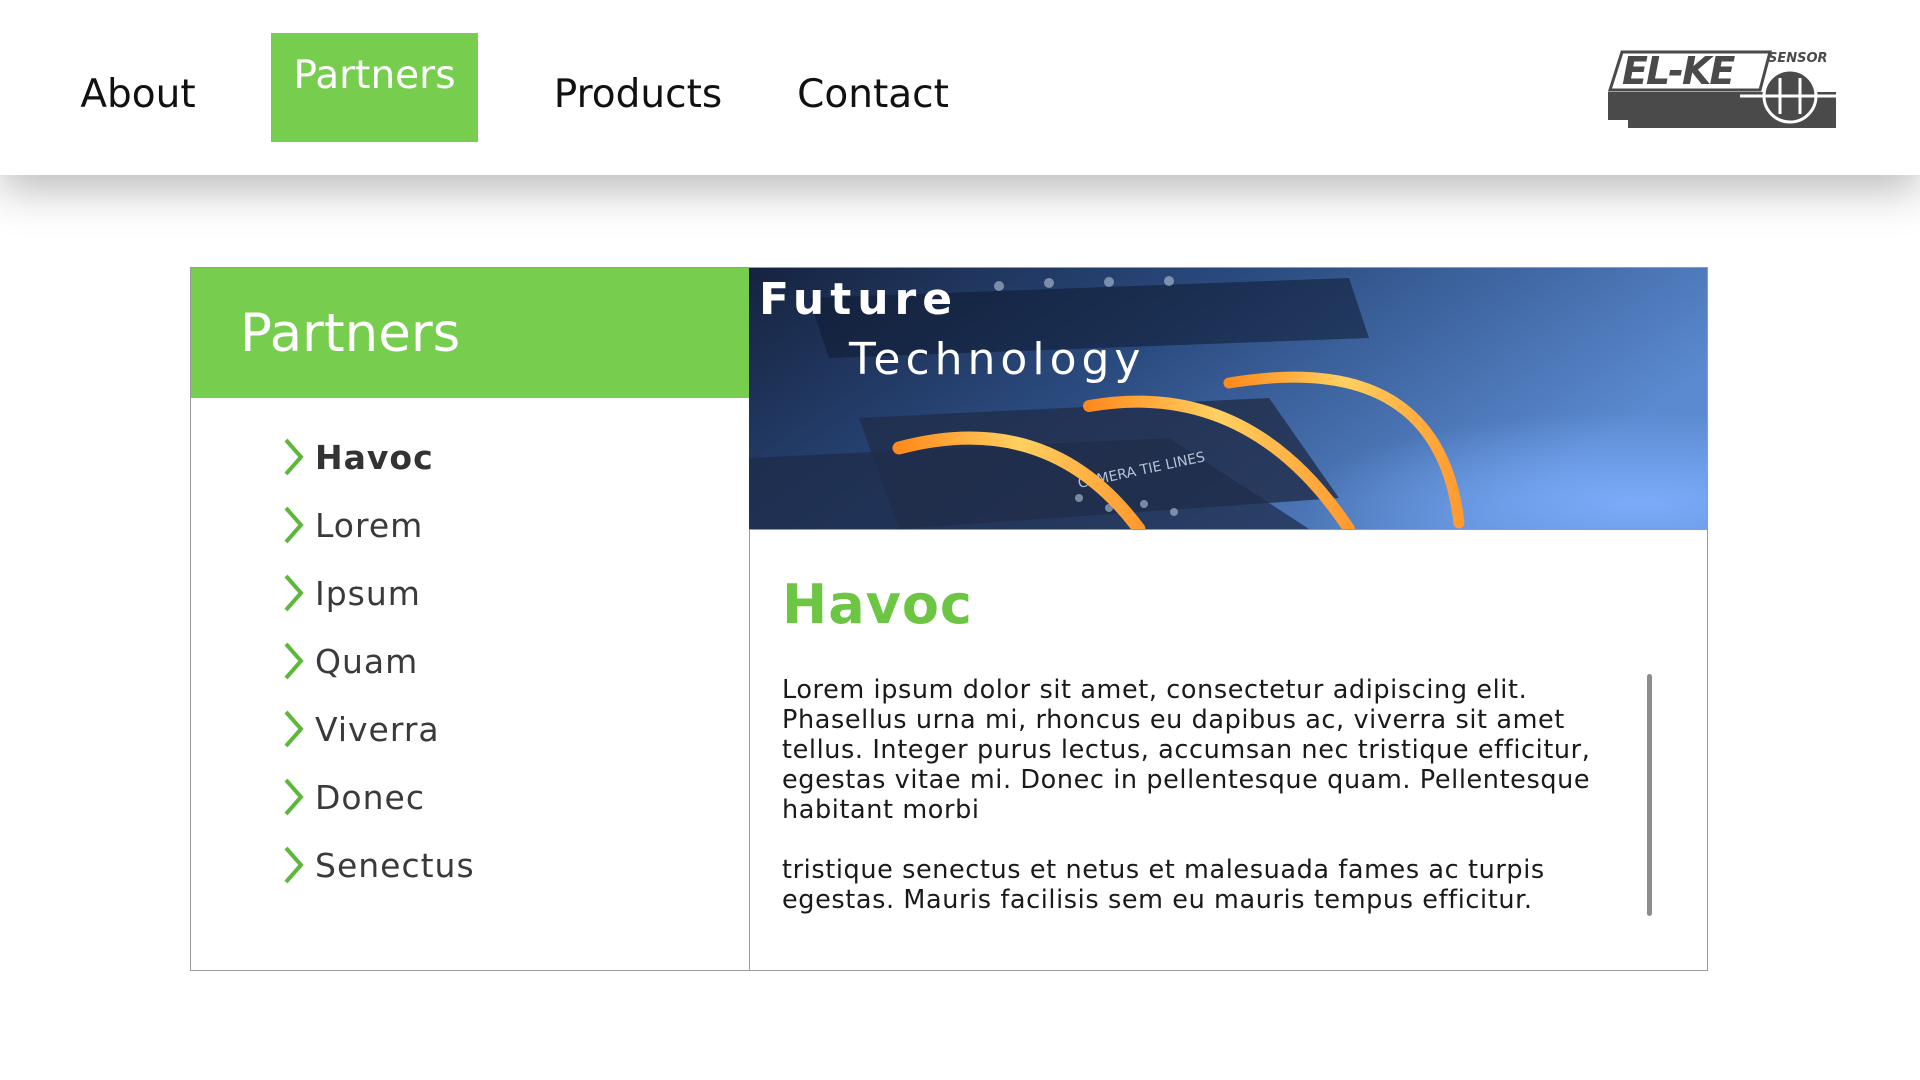 The height and width of the screenshot is (1080, 1920). Describe the element at coordinates (395, 865) in the screenshot. I see `sidebar-item-label: Senectus` at that location.